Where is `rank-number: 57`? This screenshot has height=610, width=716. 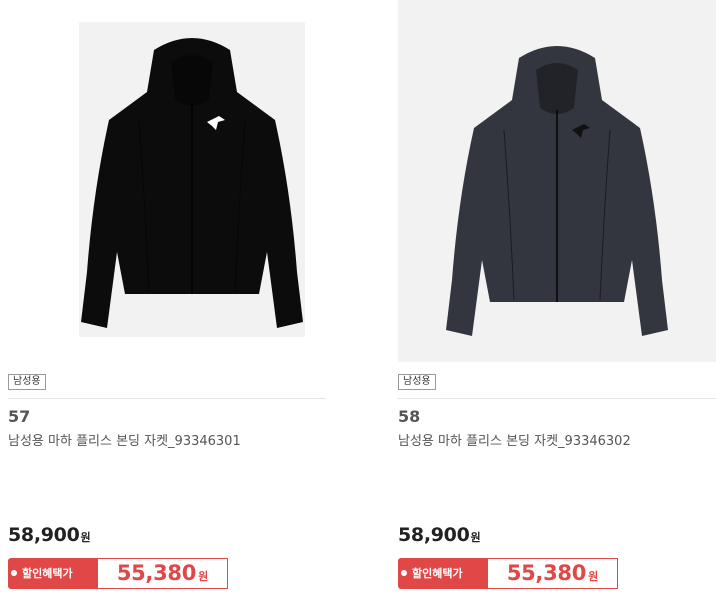
rank-number: 57 is located at coordinates (19, 416).